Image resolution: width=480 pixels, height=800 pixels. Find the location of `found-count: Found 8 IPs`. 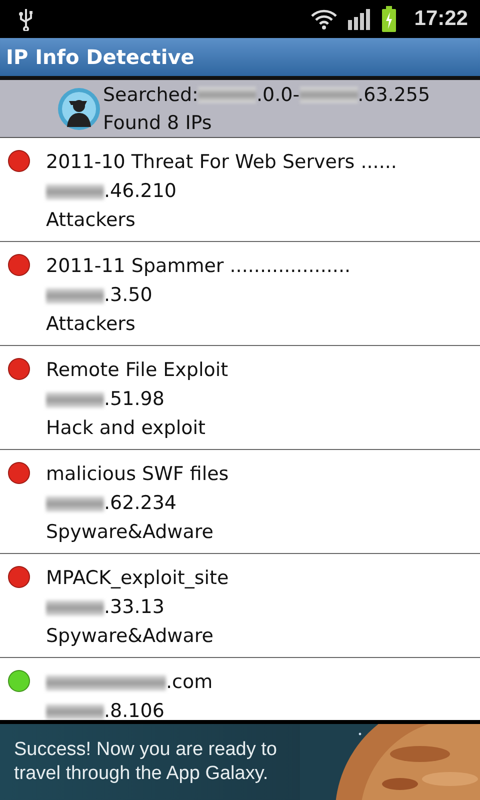

found-count: Found 8 IPs is located at coordinates (157, 123).